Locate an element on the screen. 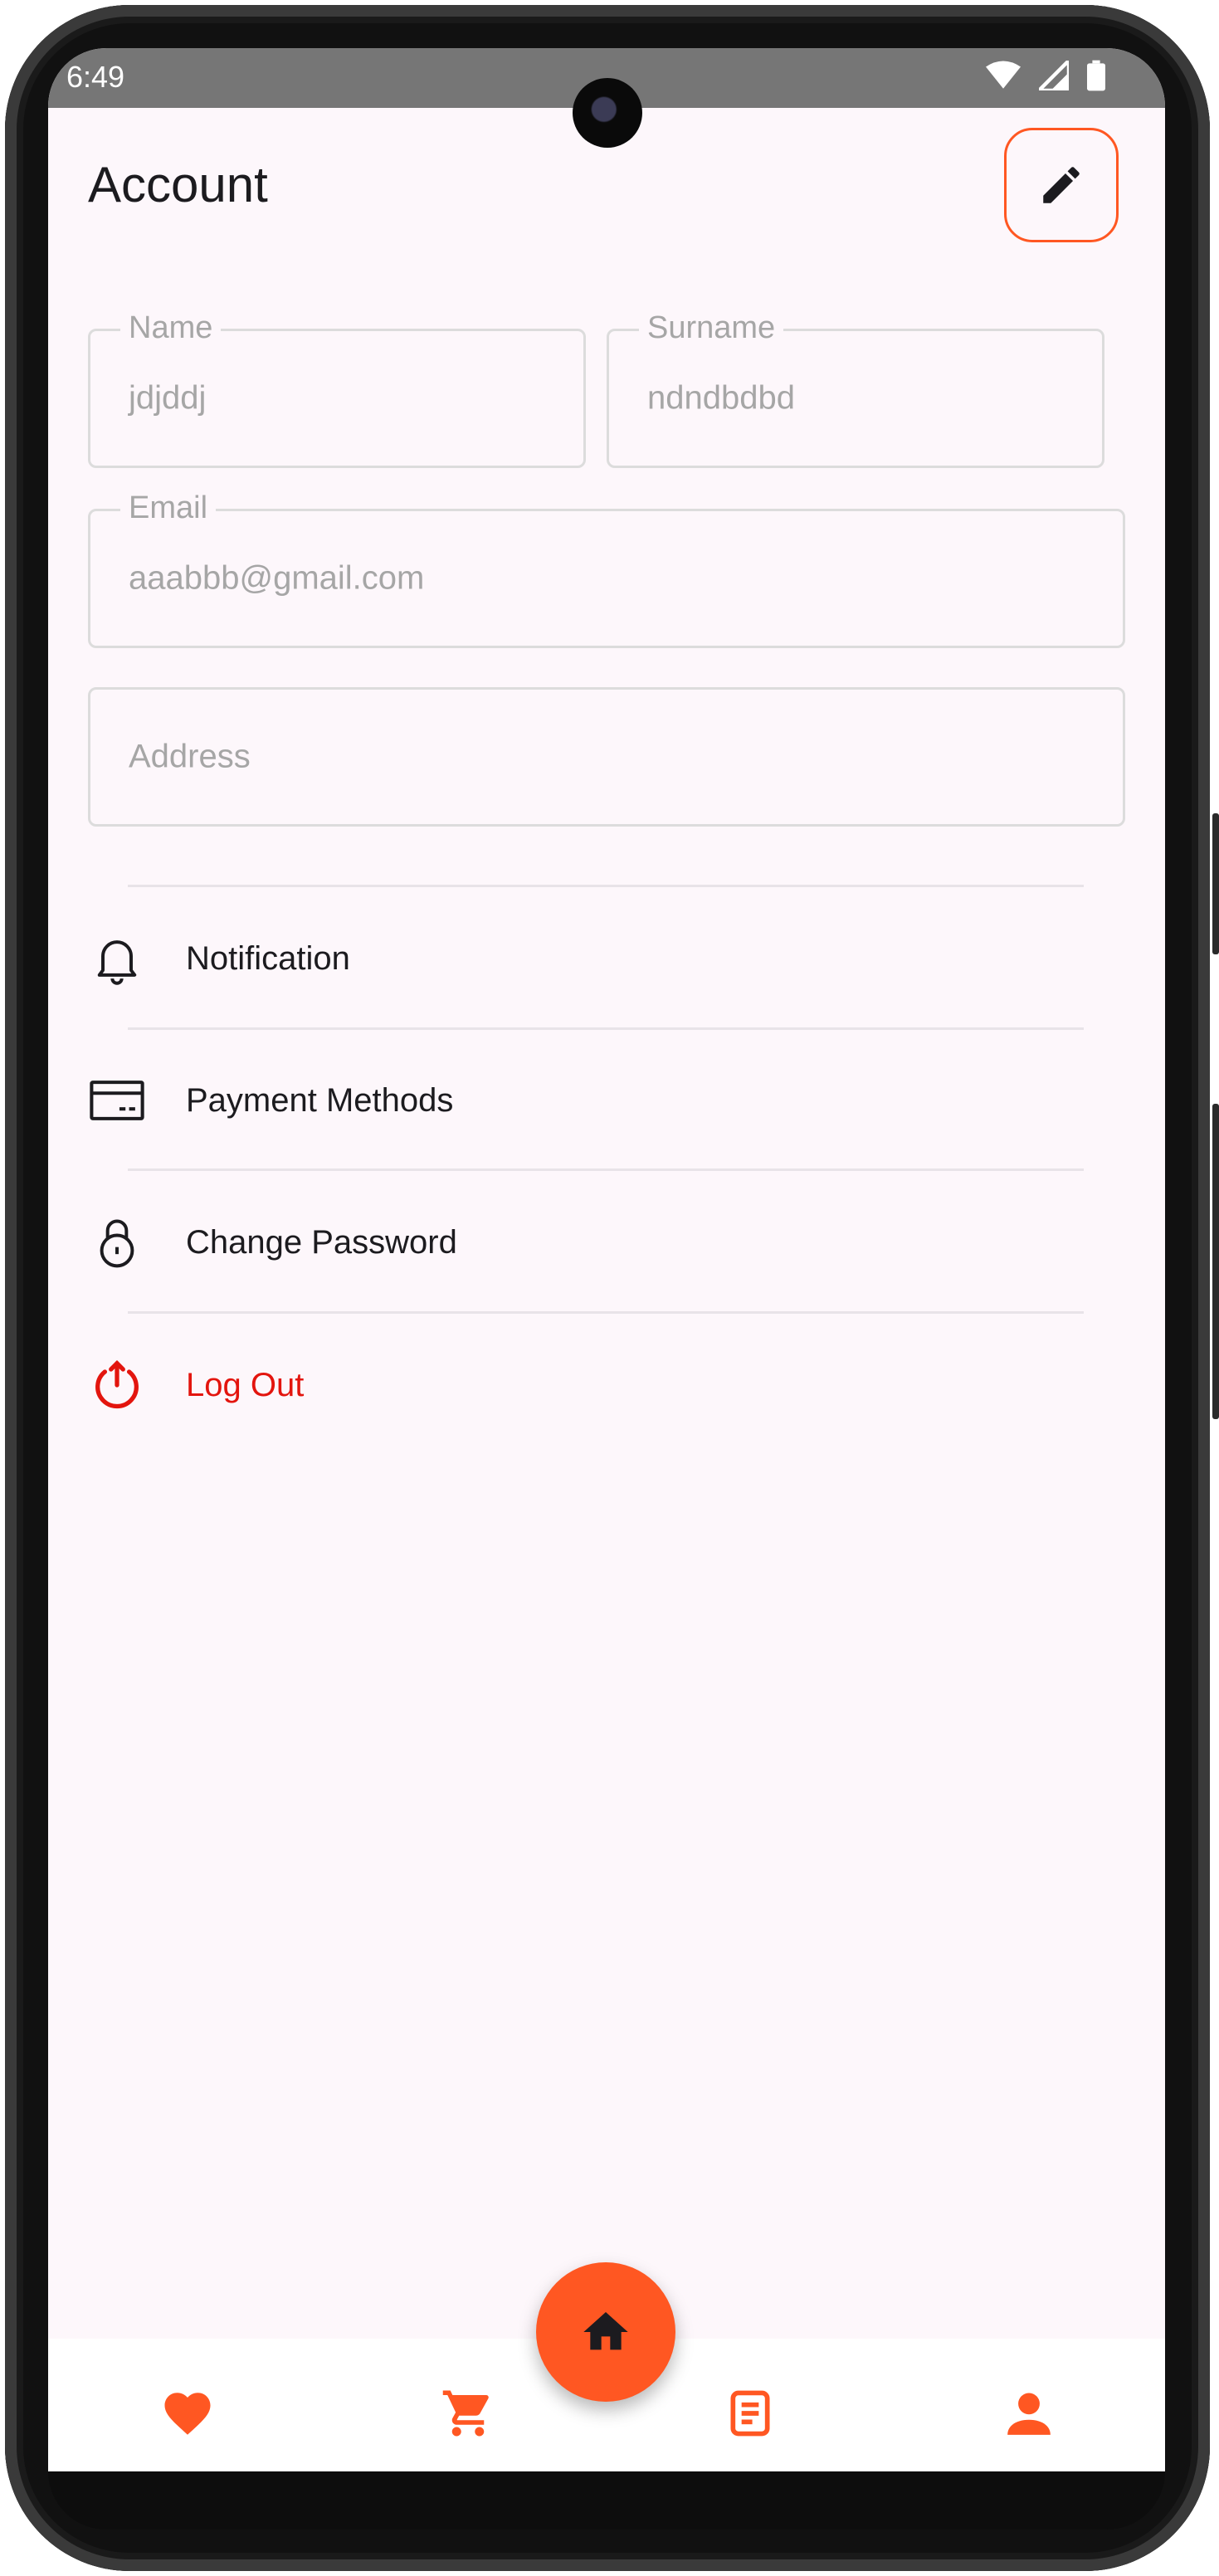 This screenshot has height=2576, width=1219. email-field: Email aaabbb@gmail.com is located at coordinates (607, 569).